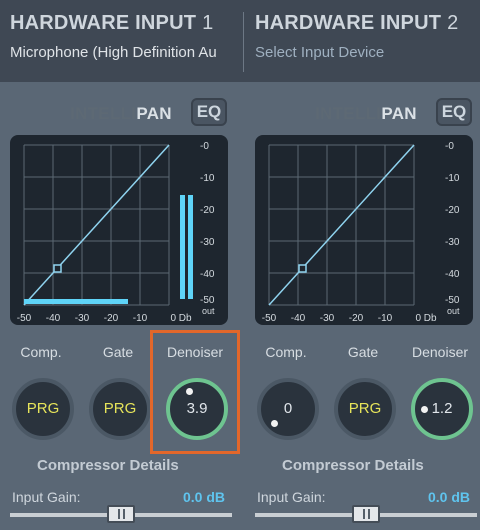 The width and height of the screenshot is (480, 530). What do you see at coordinates (440, 352) in the screenshot?
I see `denoiser-label: Denoiser` at bounding box center [440, 352].